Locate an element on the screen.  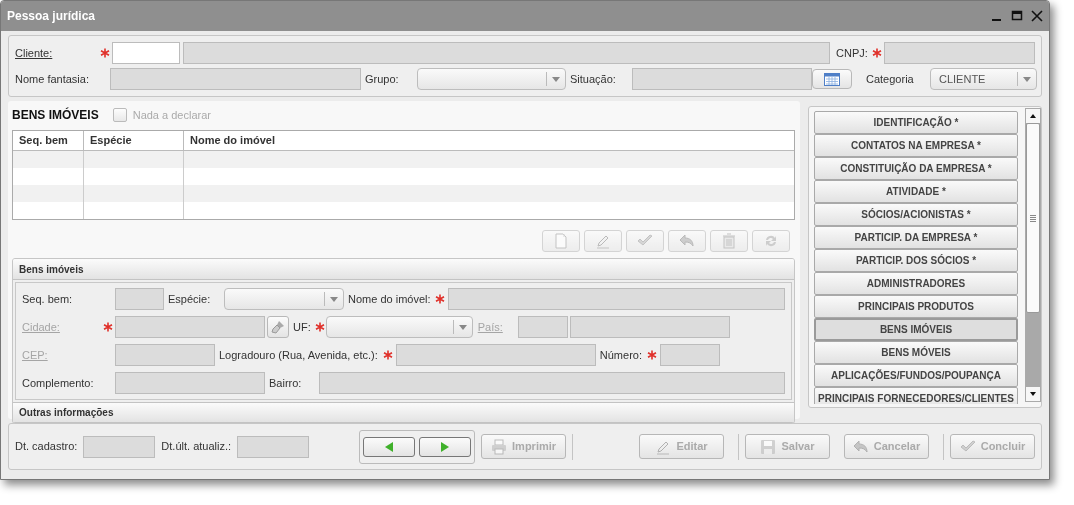
section-header: Outras informações is located at coordinates (403, 412).